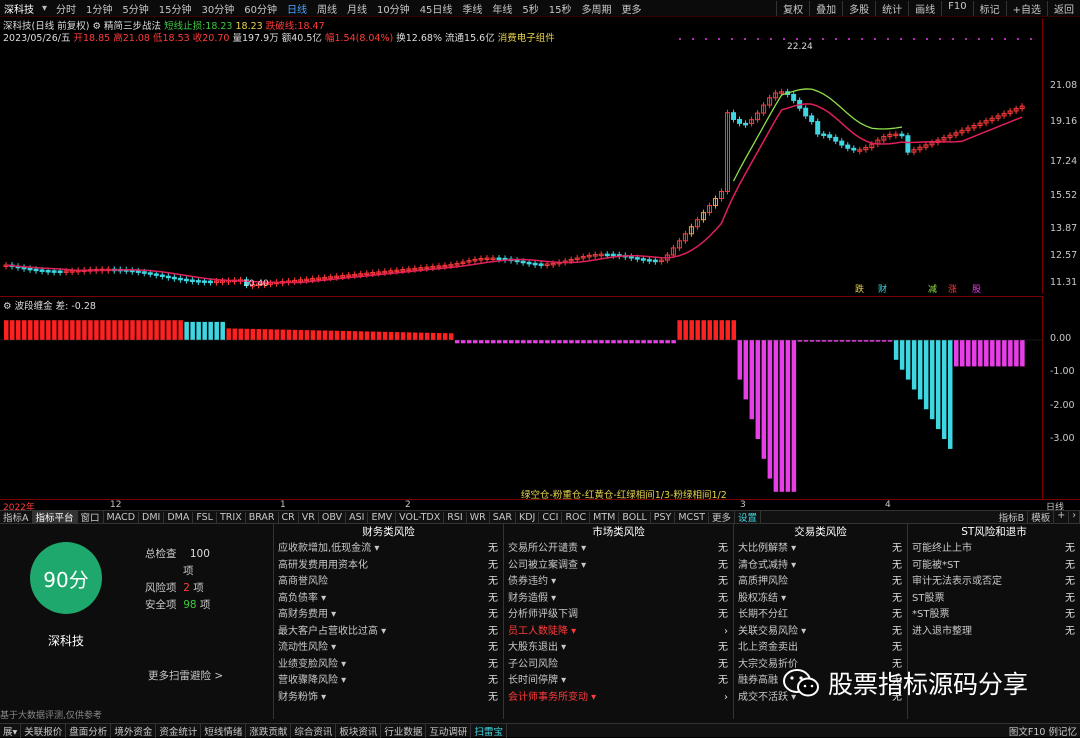 The height and width of the screenshot is (738, 1080). I want to click on indicator-tab: ASI, so click(357, 517).